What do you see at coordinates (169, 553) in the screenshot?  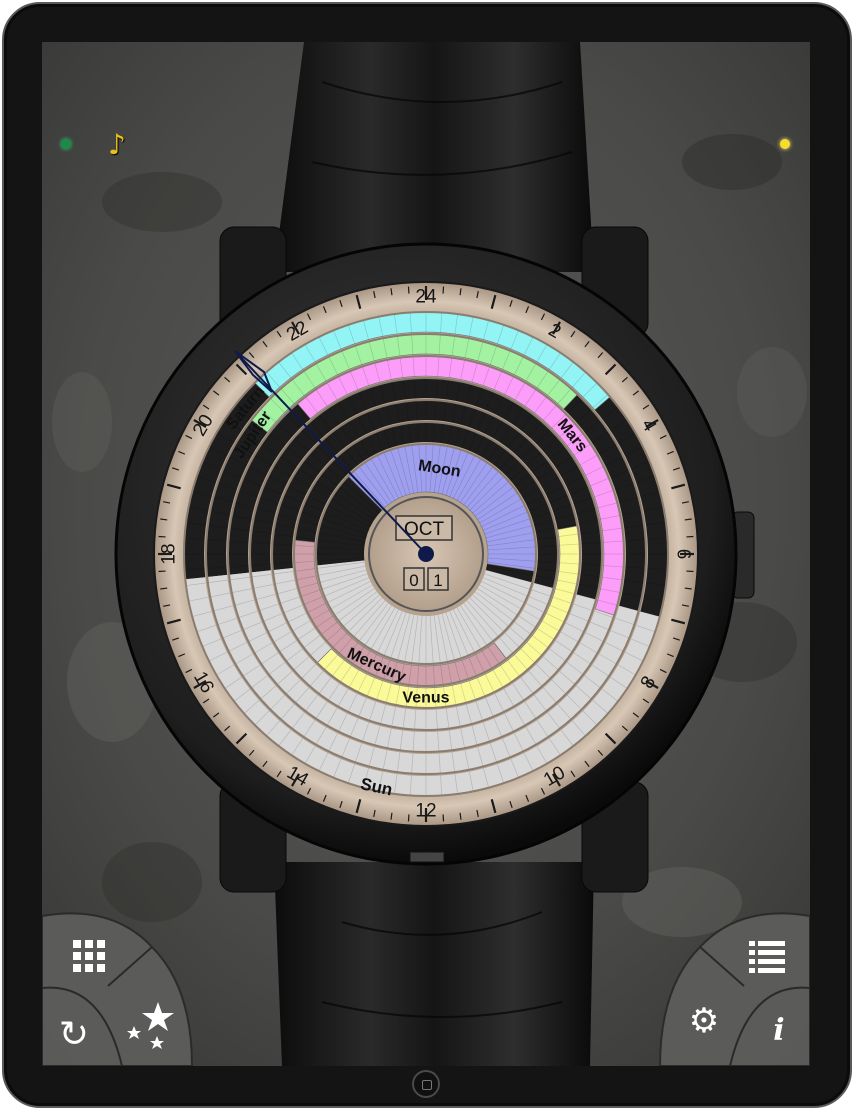 I see `hour-label: 18` at bounding box center [169, 553].